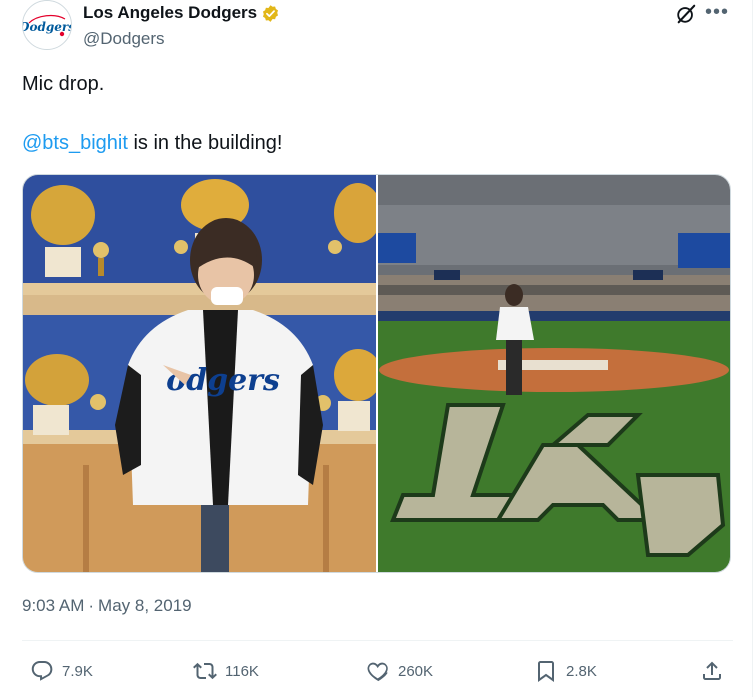 The height and width of the screenshot is (697, 753). I want to click on share-button, so click(712, 671).